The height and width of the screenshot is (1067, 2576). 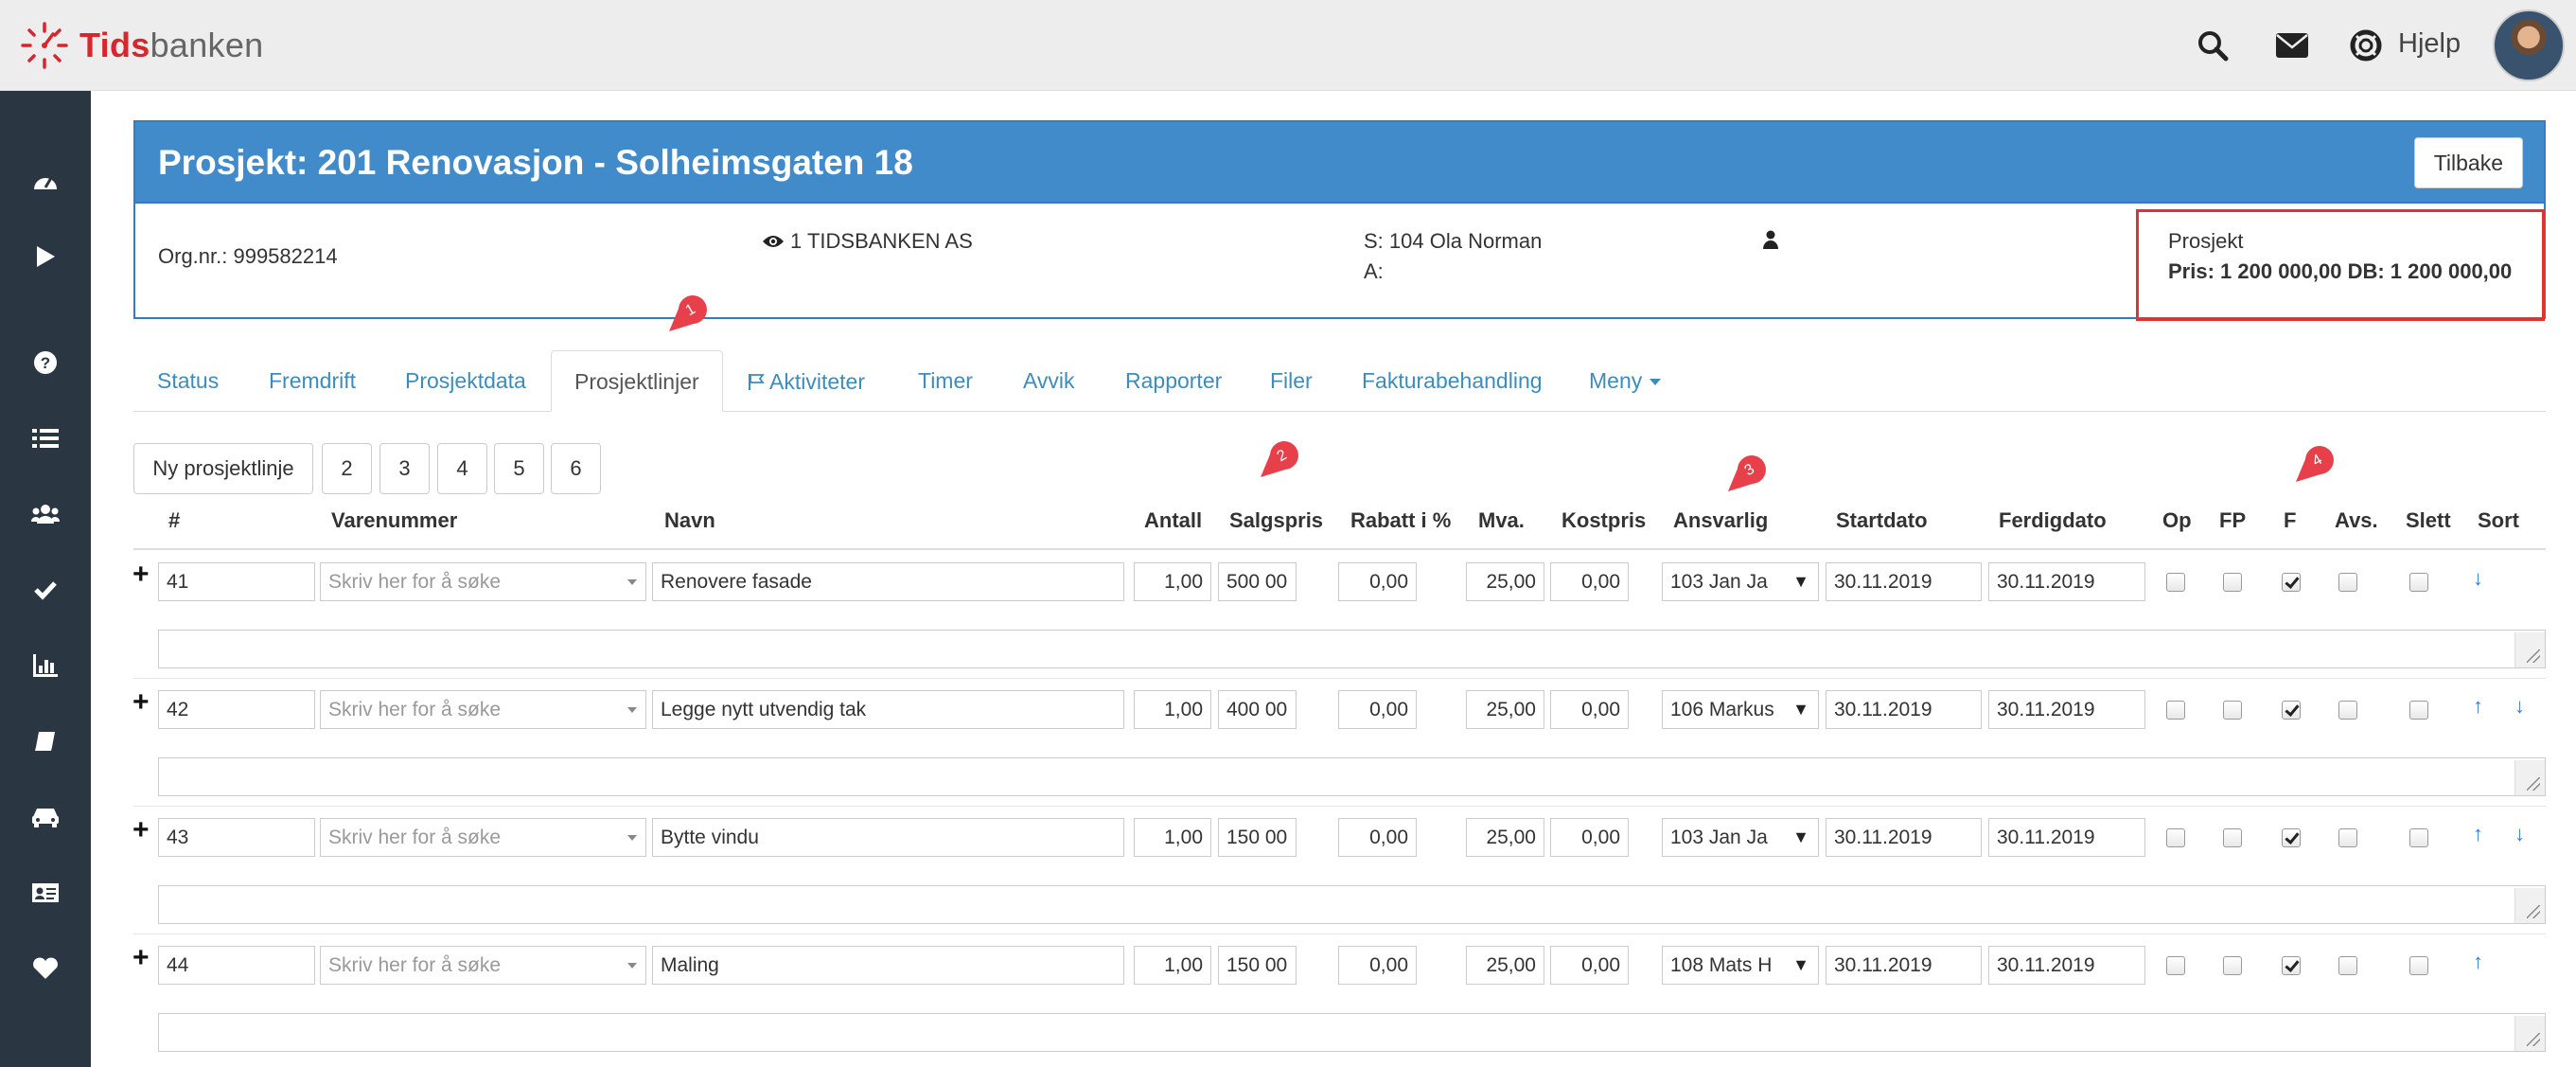 What do you see at coordinates (1257, 710) in the screenshot?
I see `sales-price-input: 400 00` at bounding box center [1257, 710].